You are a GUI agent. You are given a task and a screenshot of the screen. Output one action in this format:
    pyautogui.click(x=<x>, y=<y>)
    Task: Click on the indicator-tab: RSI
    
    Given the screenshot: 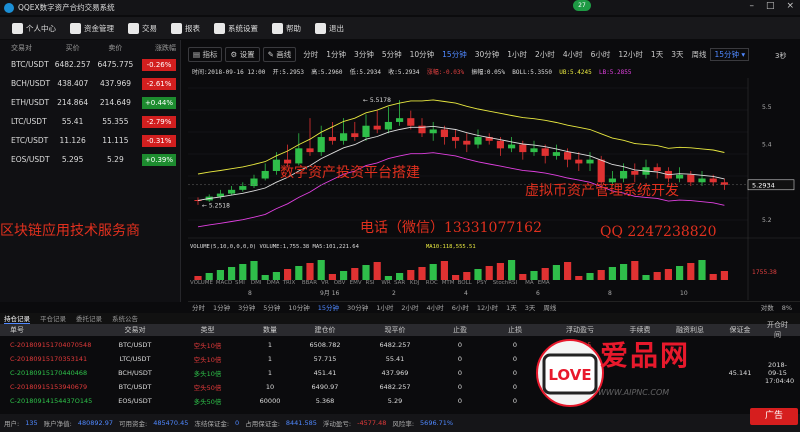 What is the action you would take?
    pyautogui.click(x=370, y=283)
    